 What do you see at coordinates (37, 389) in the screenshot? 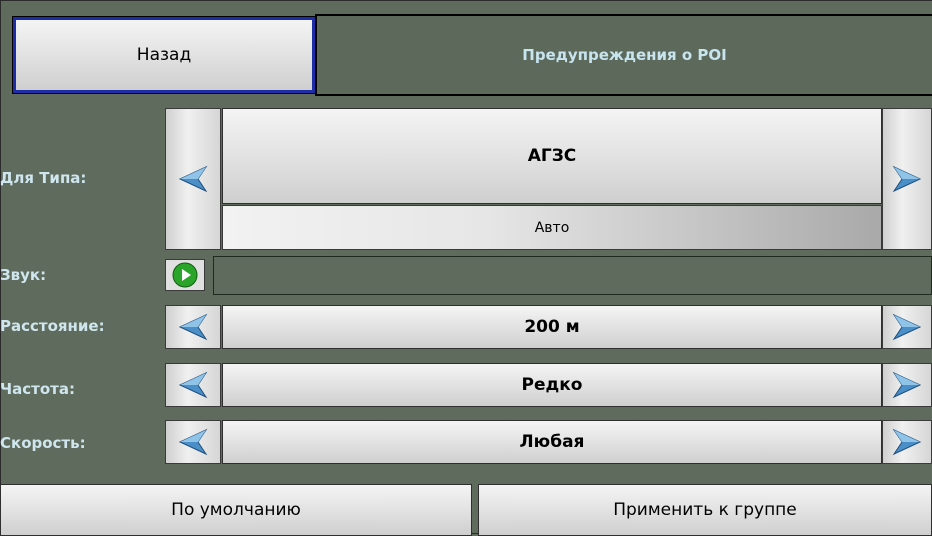
I see `frequency-label: Частота:` at bounding box center [37, 389].